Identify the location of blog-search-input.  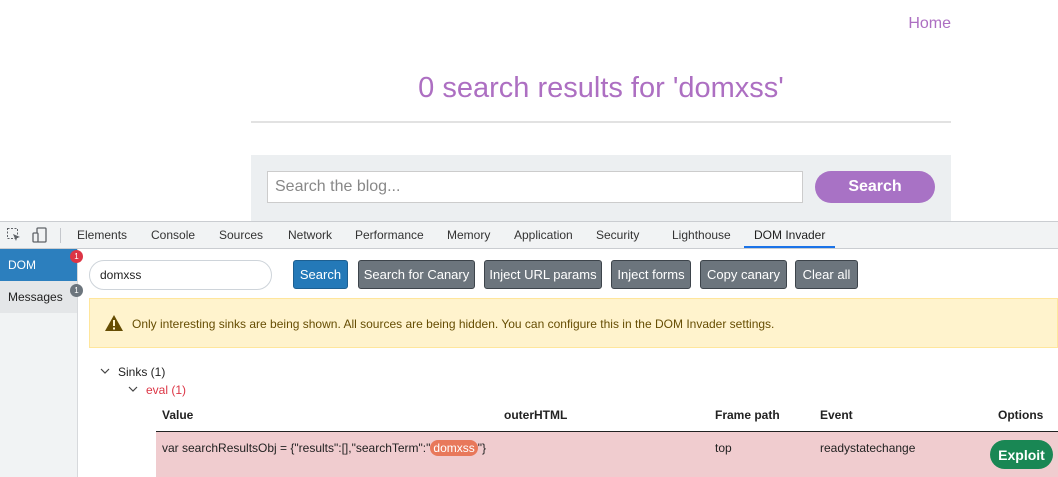
(535, 187).